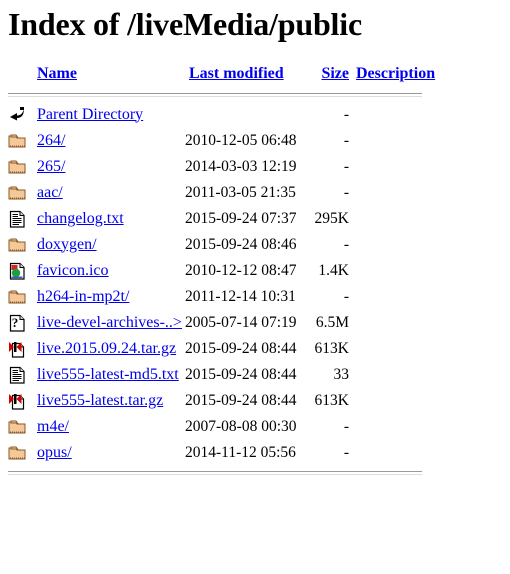 This screenshot has width=510, height=574. Describe the element at coordinates (332, 322) in the screenshot. I see `row-size: 6.5M` at that location.